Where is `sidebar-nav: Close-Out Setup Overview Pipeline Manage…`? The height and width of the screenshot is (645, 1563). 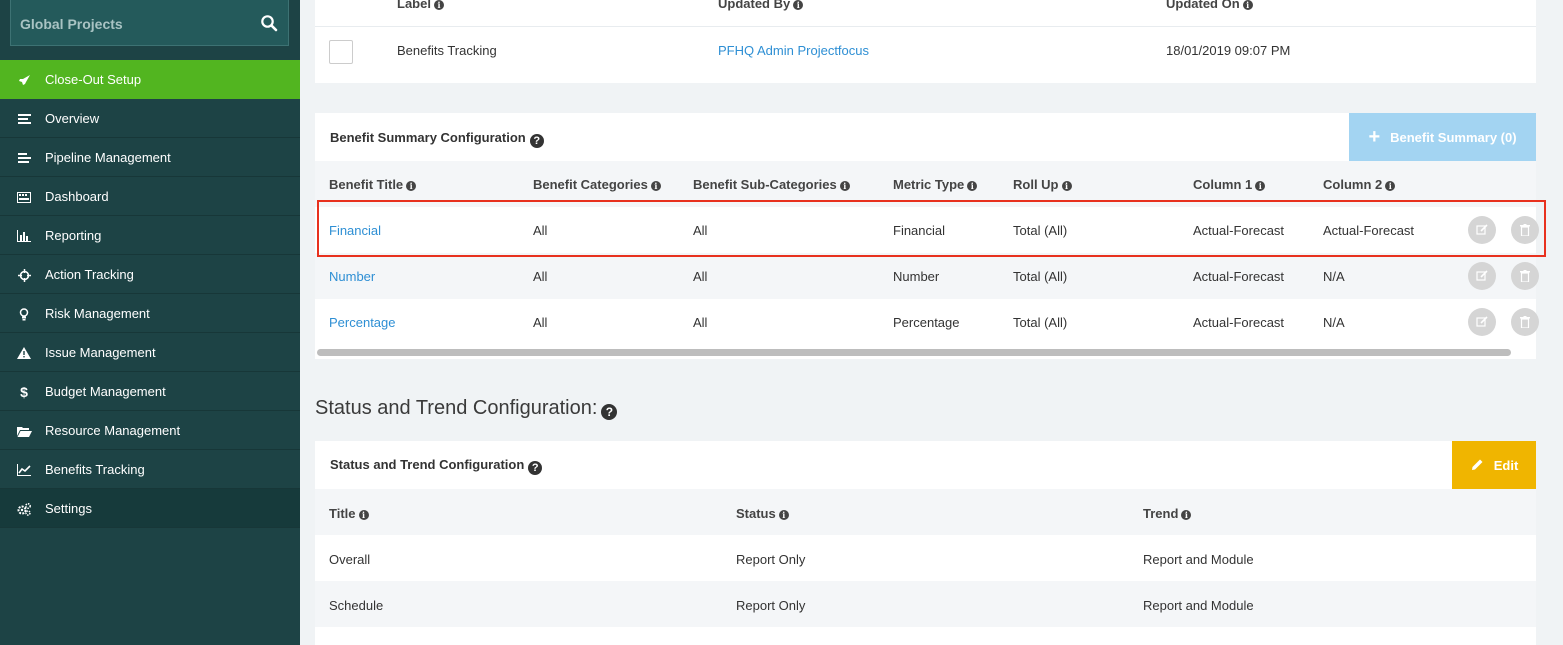
sidebar-nav: Close-Out Setup Overview Pipeline Manage… is located at coordinates (150, 294).